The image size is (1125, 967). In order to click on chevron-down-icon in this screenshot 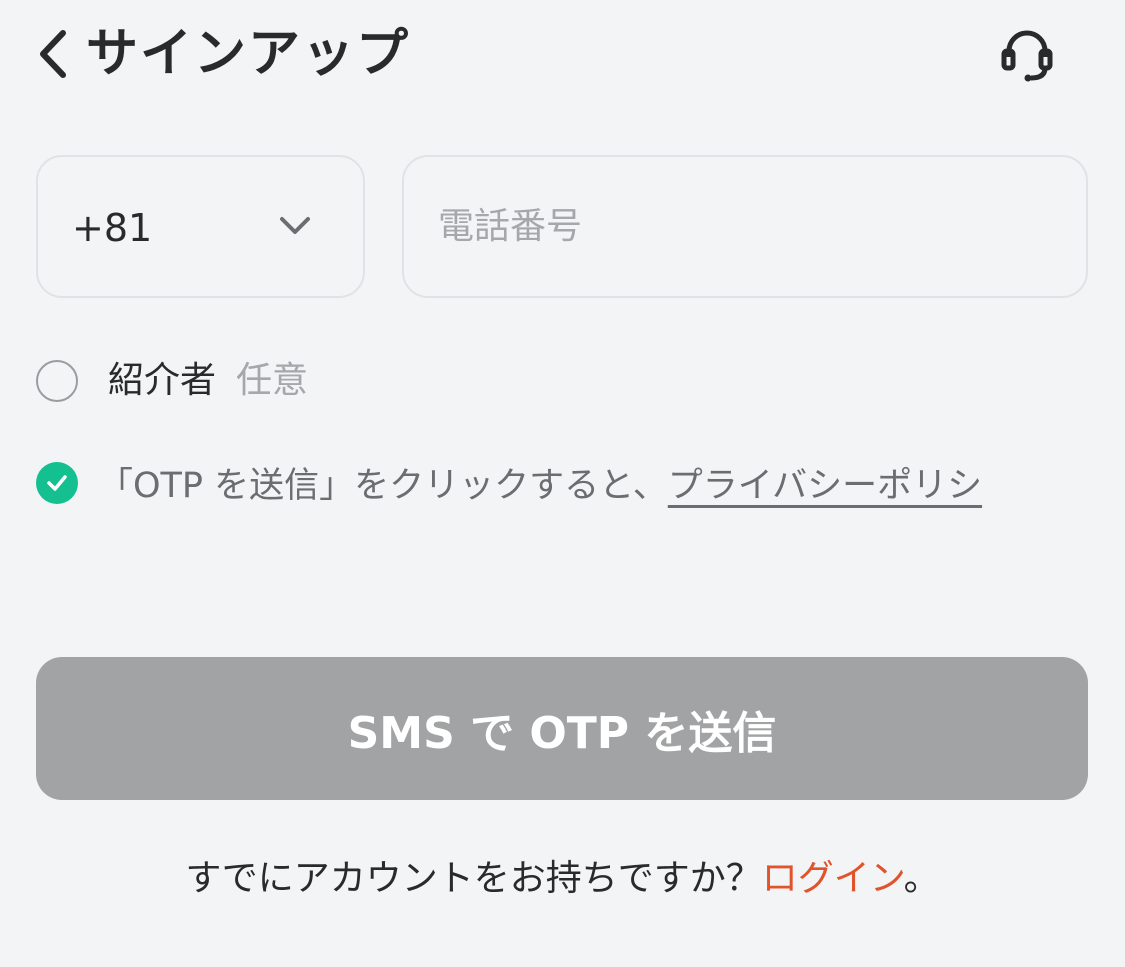, I will do `click(295, 225)`.